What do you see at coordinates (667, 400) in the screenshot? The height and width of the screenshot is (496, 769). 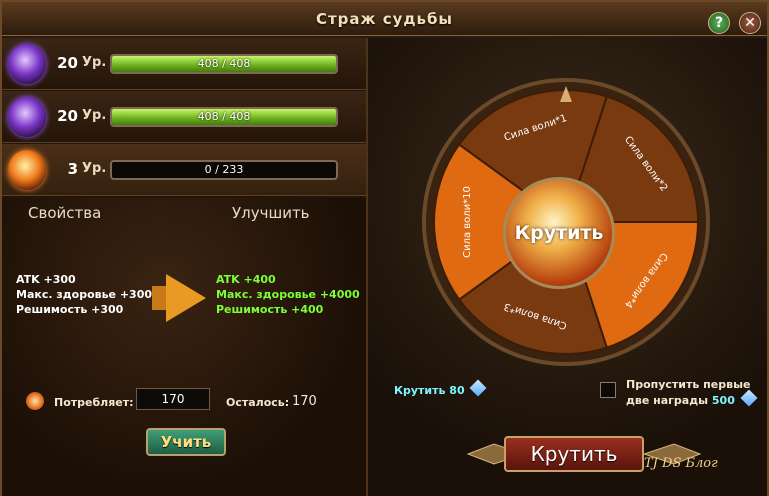 I see `skip-label-line2: две награды` at bounding box center [667, 400].